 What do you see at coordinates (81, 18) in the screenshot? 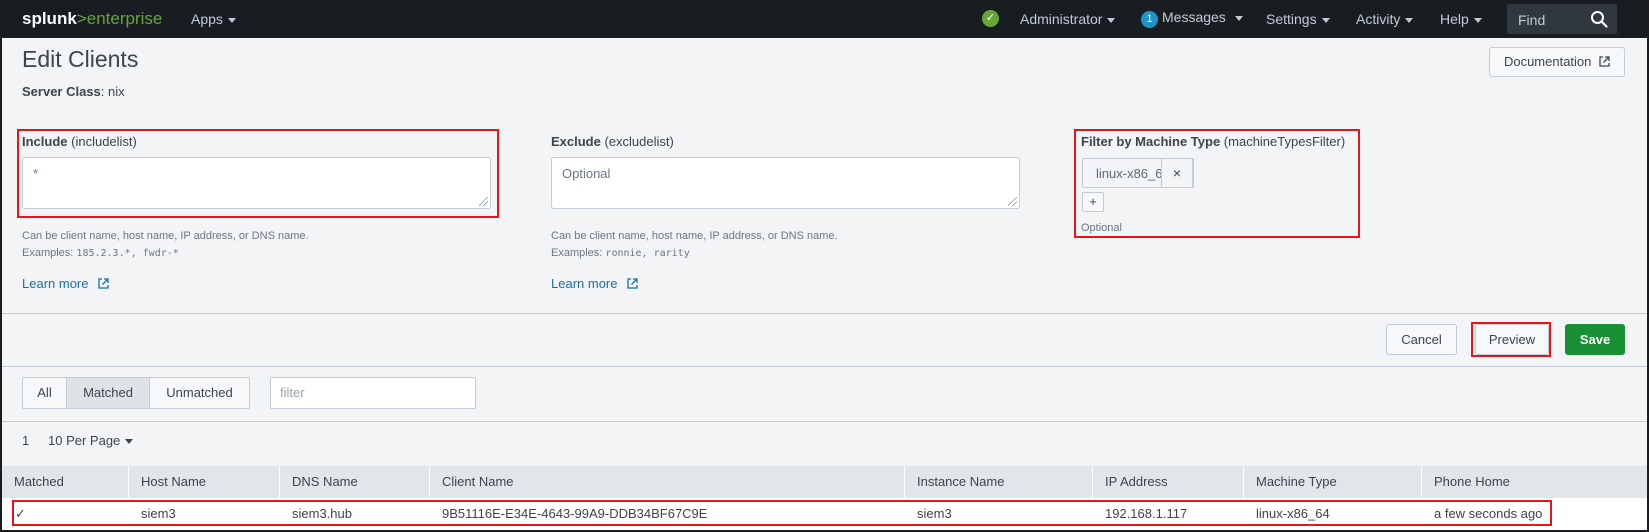
I see `logo-gt: >` at bounding box center [81, 18].